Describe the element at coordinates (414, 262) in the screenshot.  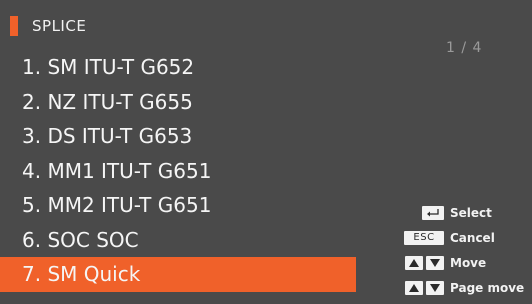
I see `arrow-up-icon` at that location.